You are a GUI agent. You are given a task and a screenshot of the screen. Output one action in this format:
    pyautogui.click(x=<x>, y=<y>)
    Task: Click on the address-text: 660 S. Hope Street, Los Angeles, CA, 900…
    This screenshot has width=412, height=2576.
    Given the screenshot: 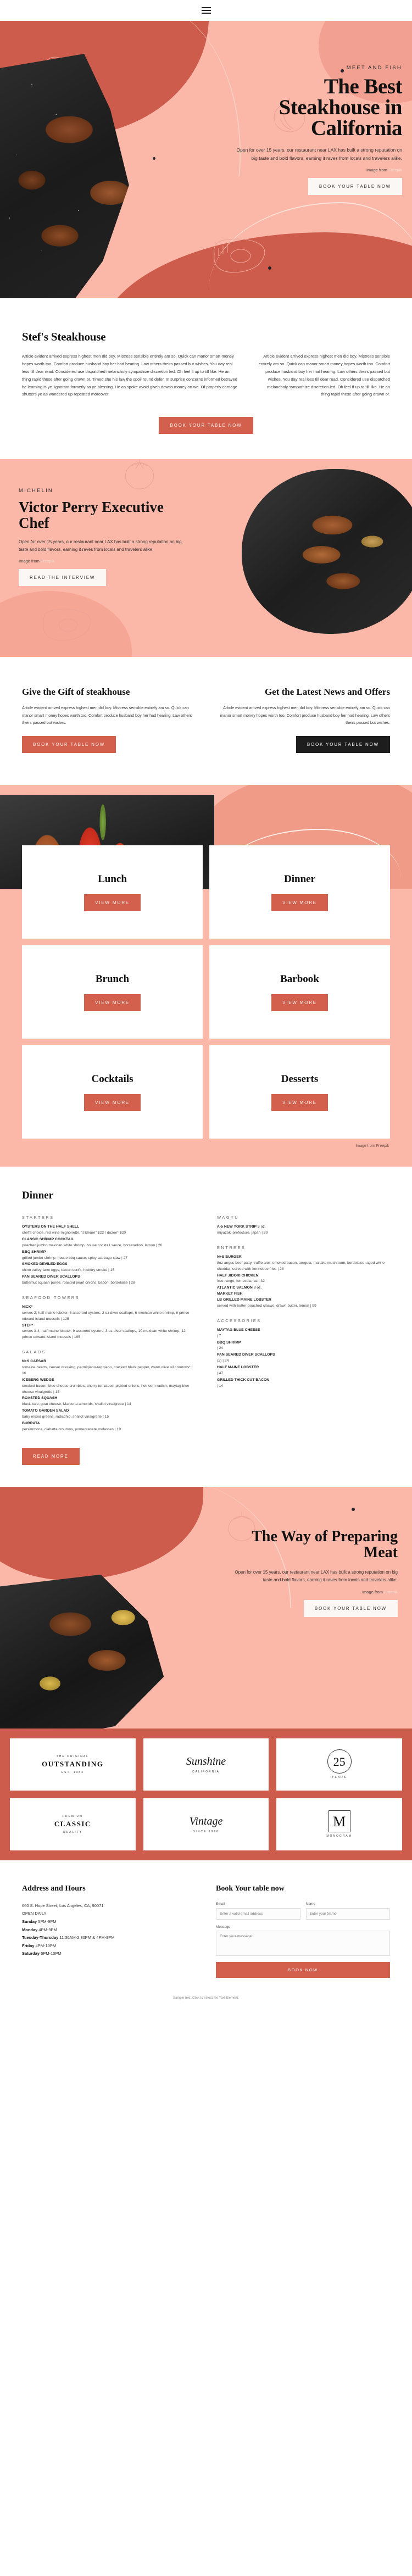 What is the action you would take?
    pyautogui.click(x=63, y=1905)
    